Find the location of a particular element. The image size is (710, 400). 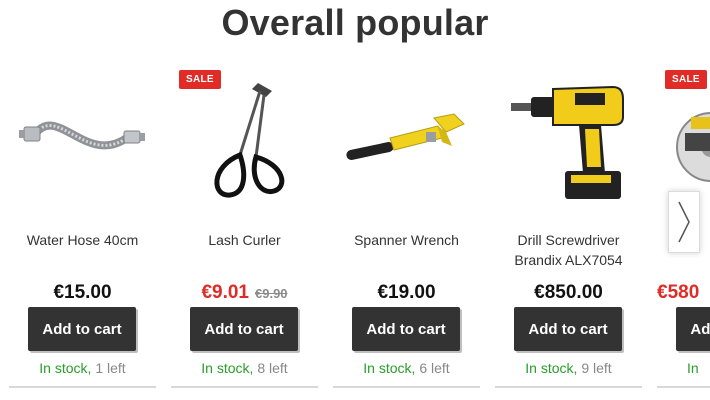

product-price: €15.00 is located at coordinates (82, 292).